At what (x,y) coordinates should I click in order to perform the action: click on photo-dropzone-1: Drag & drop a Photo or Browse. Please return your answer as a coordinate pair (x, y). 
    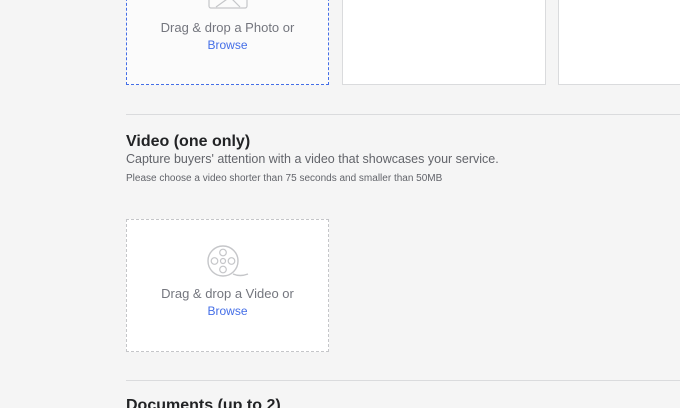
    Looking at the image, I should click on (227, 42).